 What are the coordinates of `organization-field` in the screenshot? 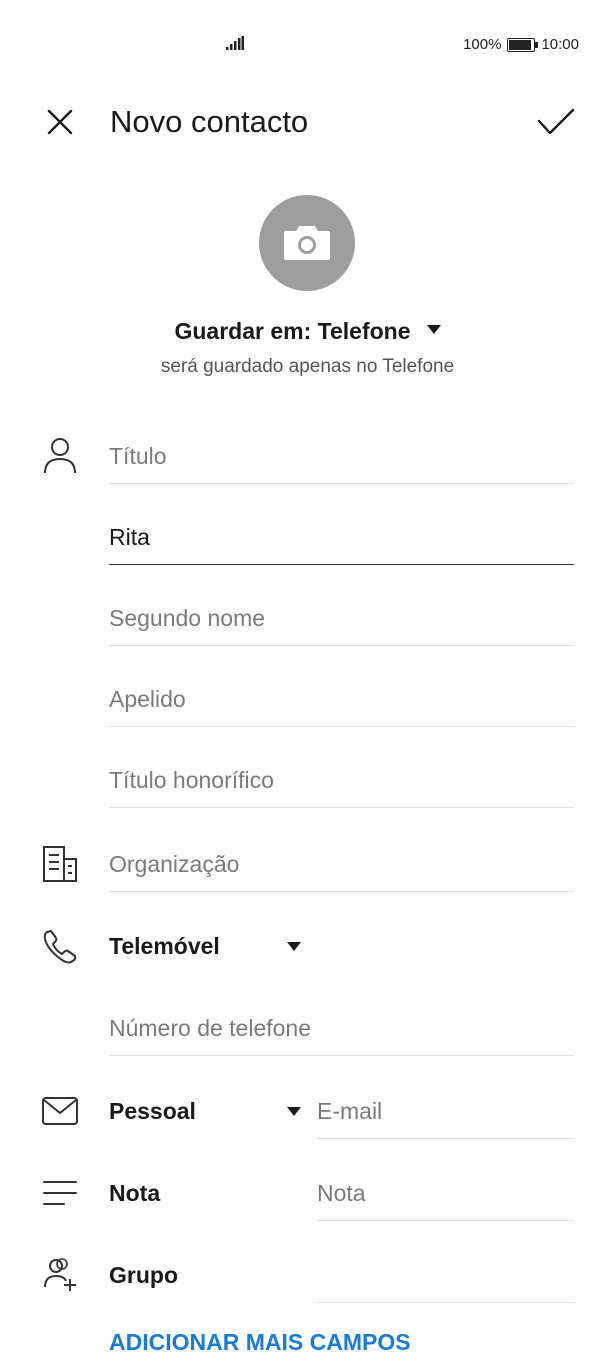 It's located at (341, 851).